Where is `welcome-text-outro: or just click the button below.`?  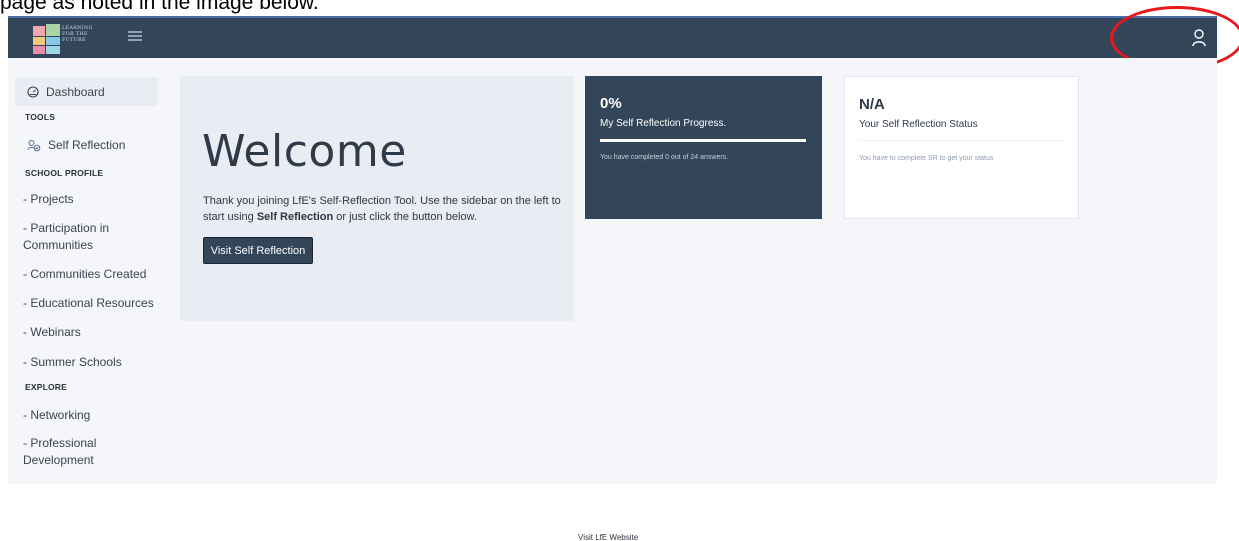 welcome-text-outro: or just click the button below. is located at coordinates (405, 217).